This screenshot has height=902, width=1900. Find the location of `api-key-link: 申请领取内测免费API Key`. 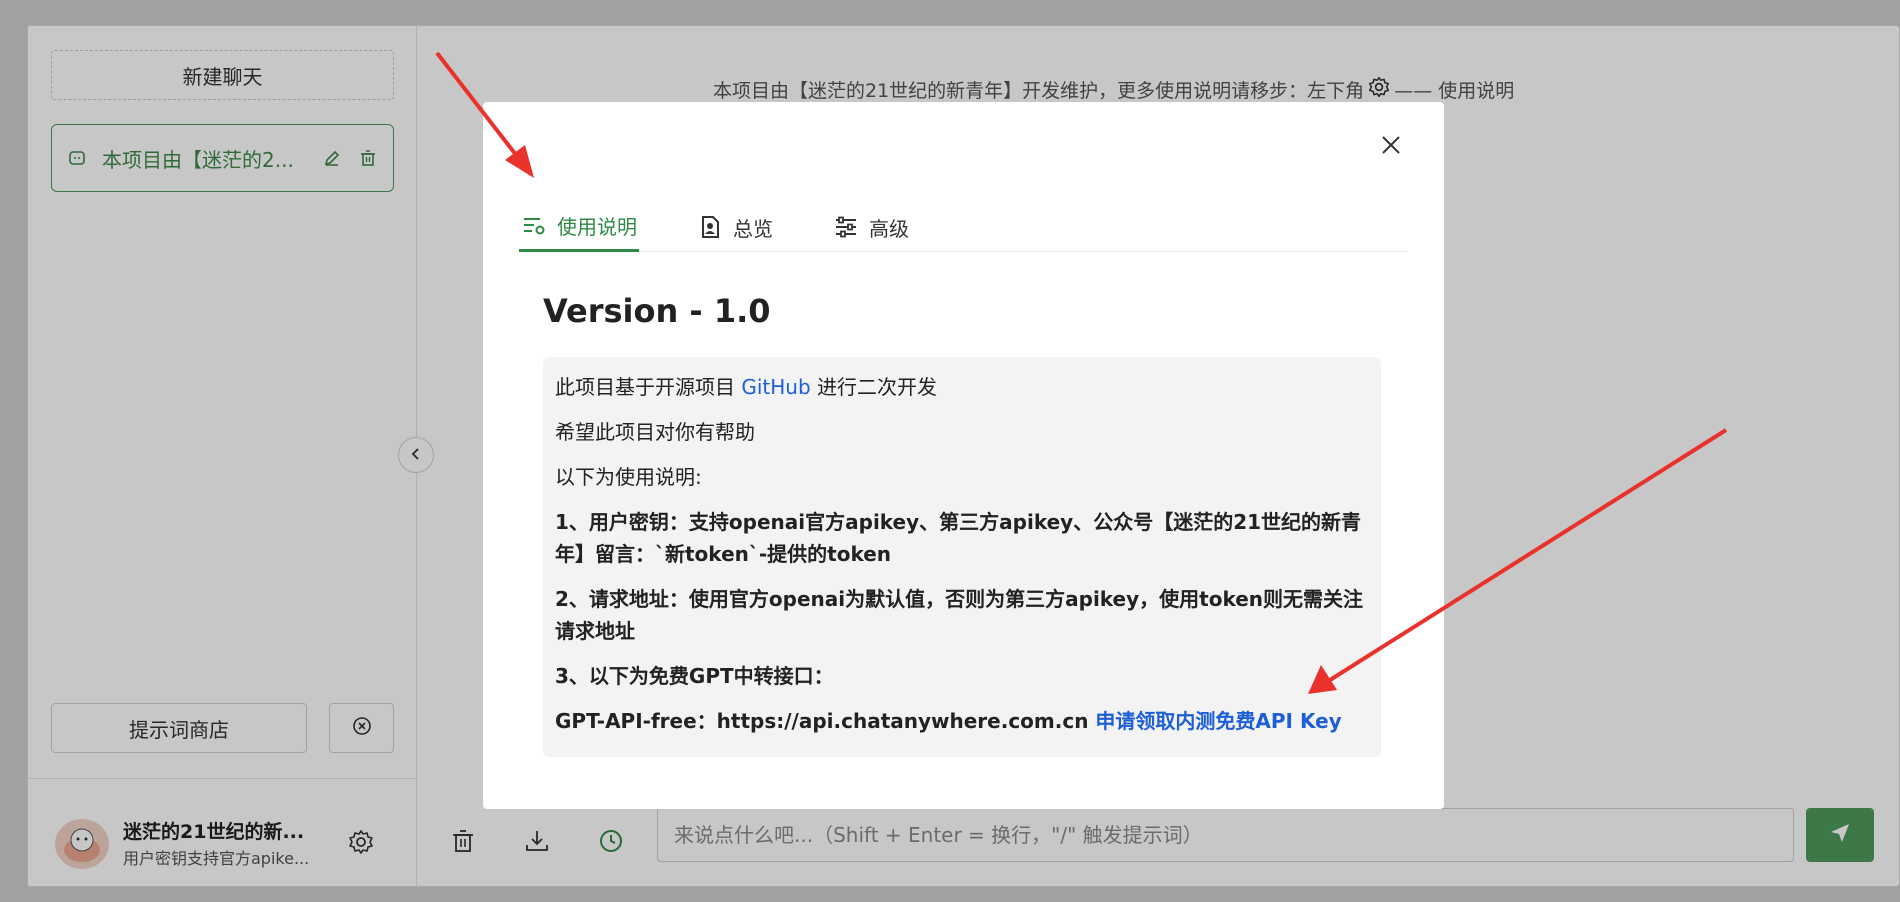

api-key-link: 申请领取内测免费API Key is located at coordinates (1218, 721).